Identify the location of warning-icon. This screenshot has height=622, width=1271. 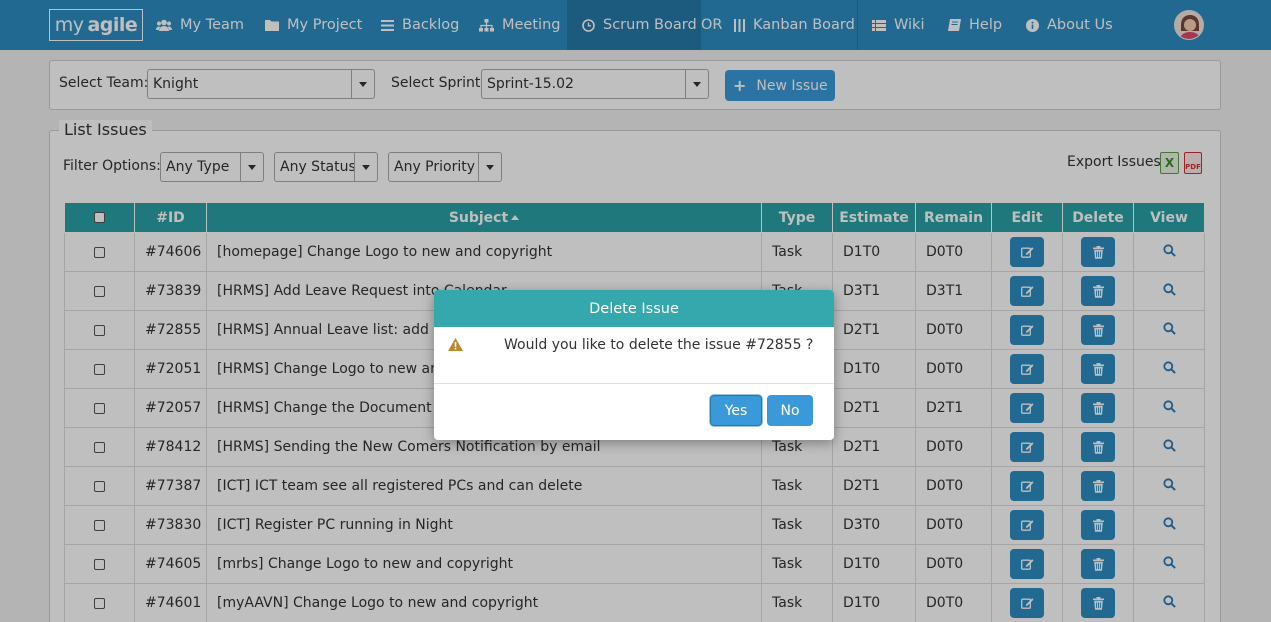
(455, 346).